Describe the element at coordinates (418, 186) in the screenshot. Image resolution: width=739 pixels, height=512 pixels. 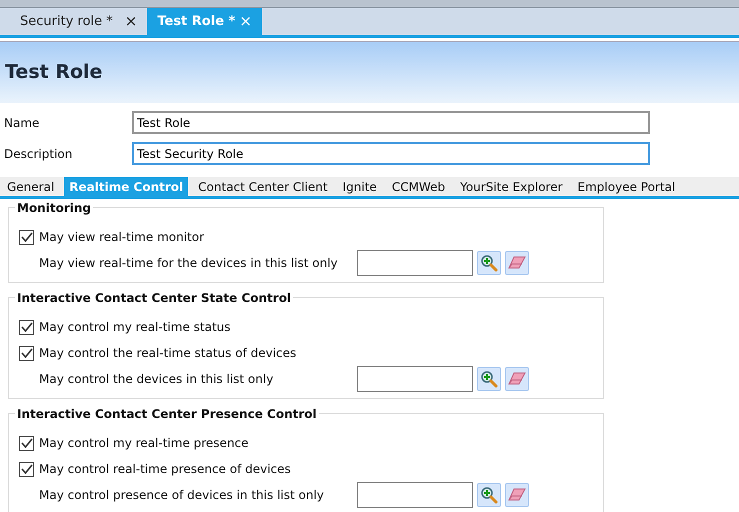
I see `tab: CCMWeb` at that location.